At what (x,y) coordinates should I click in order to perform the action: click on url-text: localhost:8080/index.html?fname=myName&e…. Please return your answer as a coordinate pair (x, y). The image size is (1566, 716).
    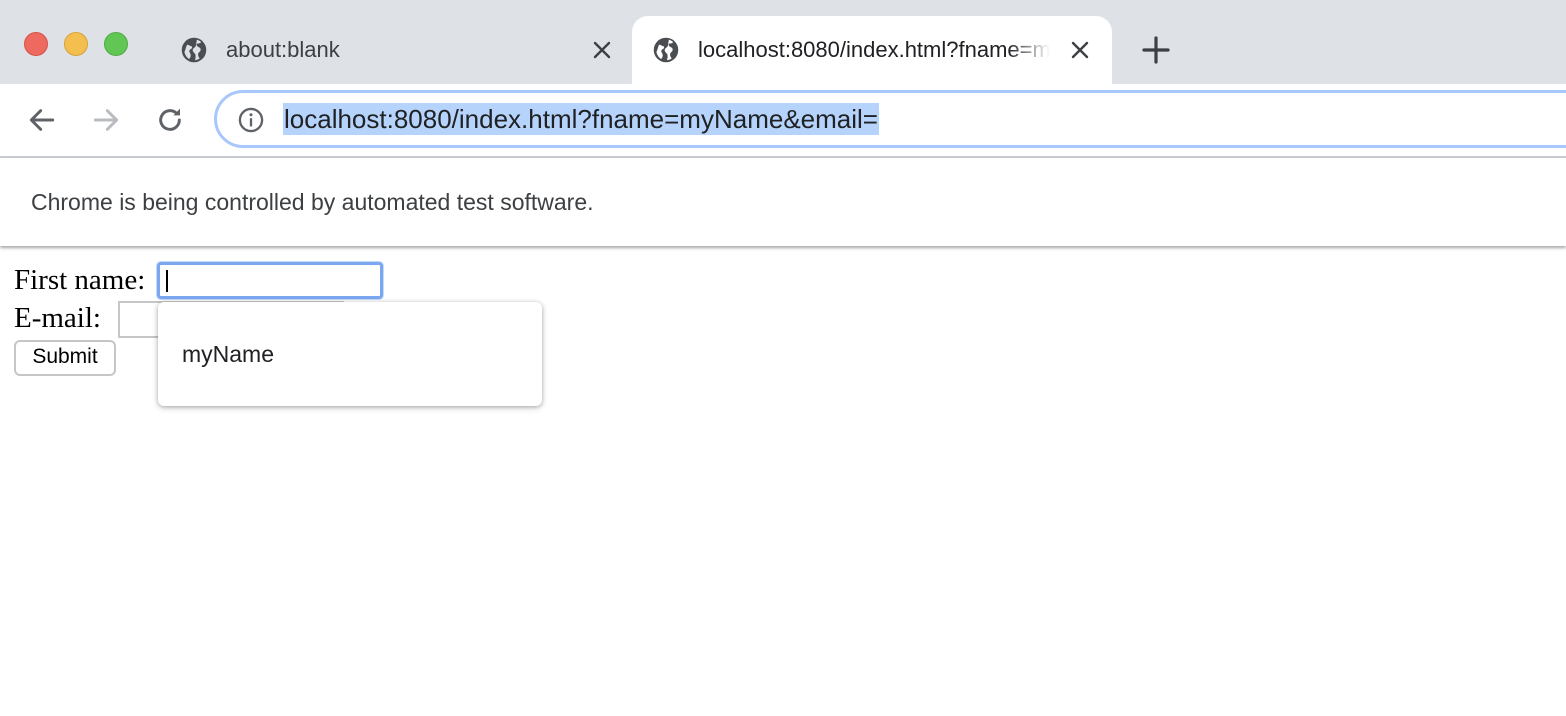
    Looking at the image, I should click on (581, 119).